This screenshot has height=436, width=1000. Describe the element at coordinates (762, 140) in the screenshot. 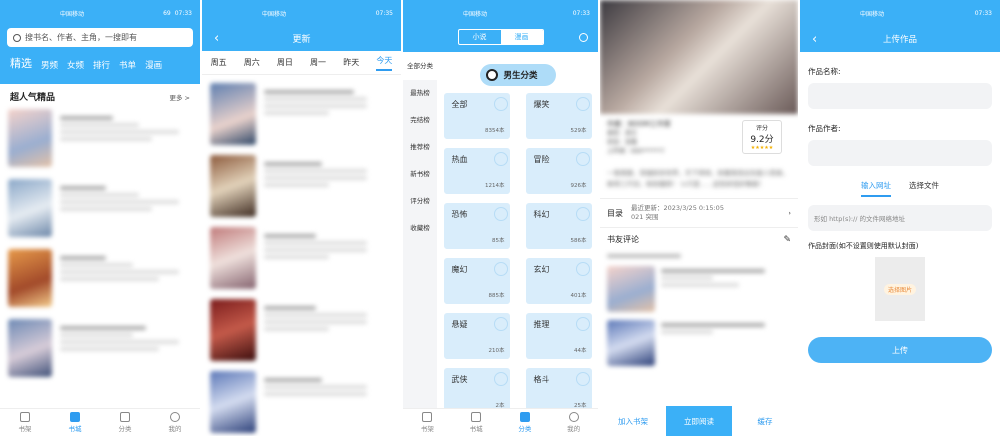

I see `score-value: 9.2分` at that location.